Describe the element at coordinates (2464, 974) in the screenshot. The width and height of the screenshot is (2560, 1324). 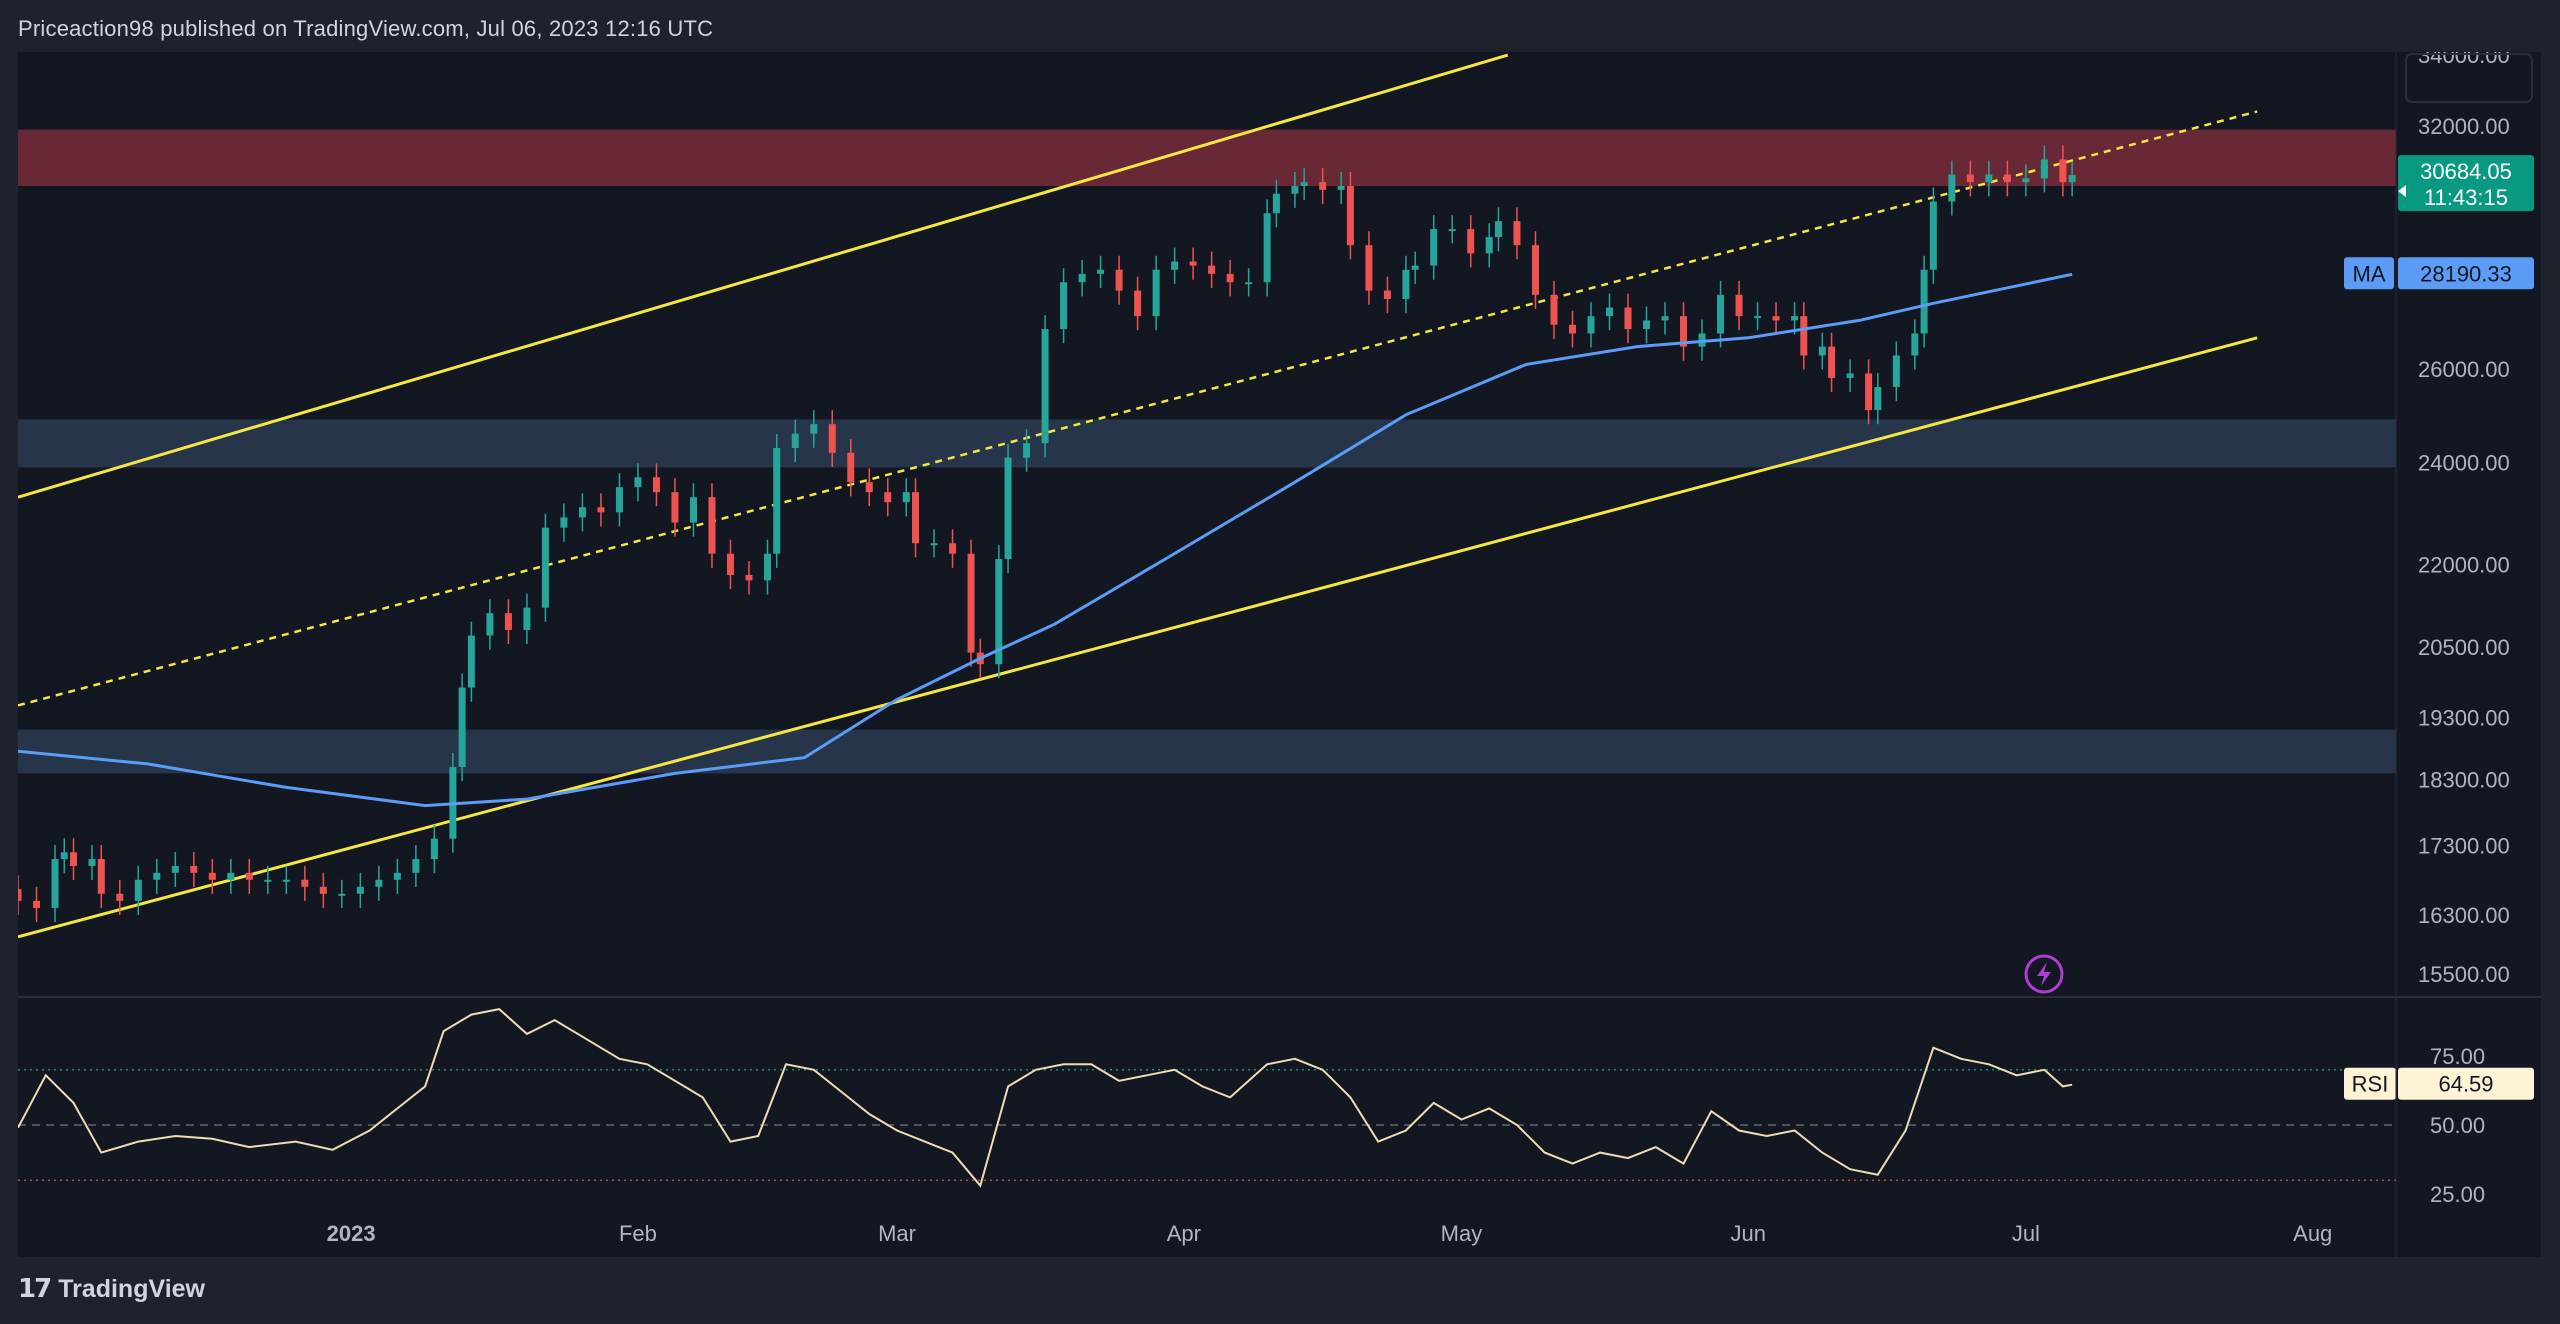
I see `price-tick-label: 15500.00` at that location.